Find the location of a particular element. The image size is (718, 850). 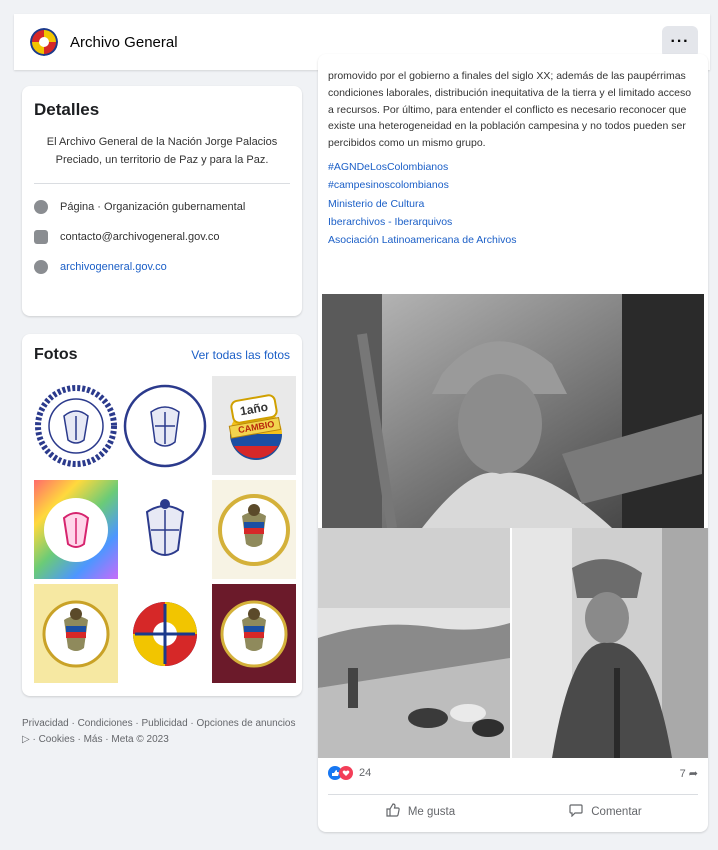

post-photo-right is located at coordinates (610, 643).